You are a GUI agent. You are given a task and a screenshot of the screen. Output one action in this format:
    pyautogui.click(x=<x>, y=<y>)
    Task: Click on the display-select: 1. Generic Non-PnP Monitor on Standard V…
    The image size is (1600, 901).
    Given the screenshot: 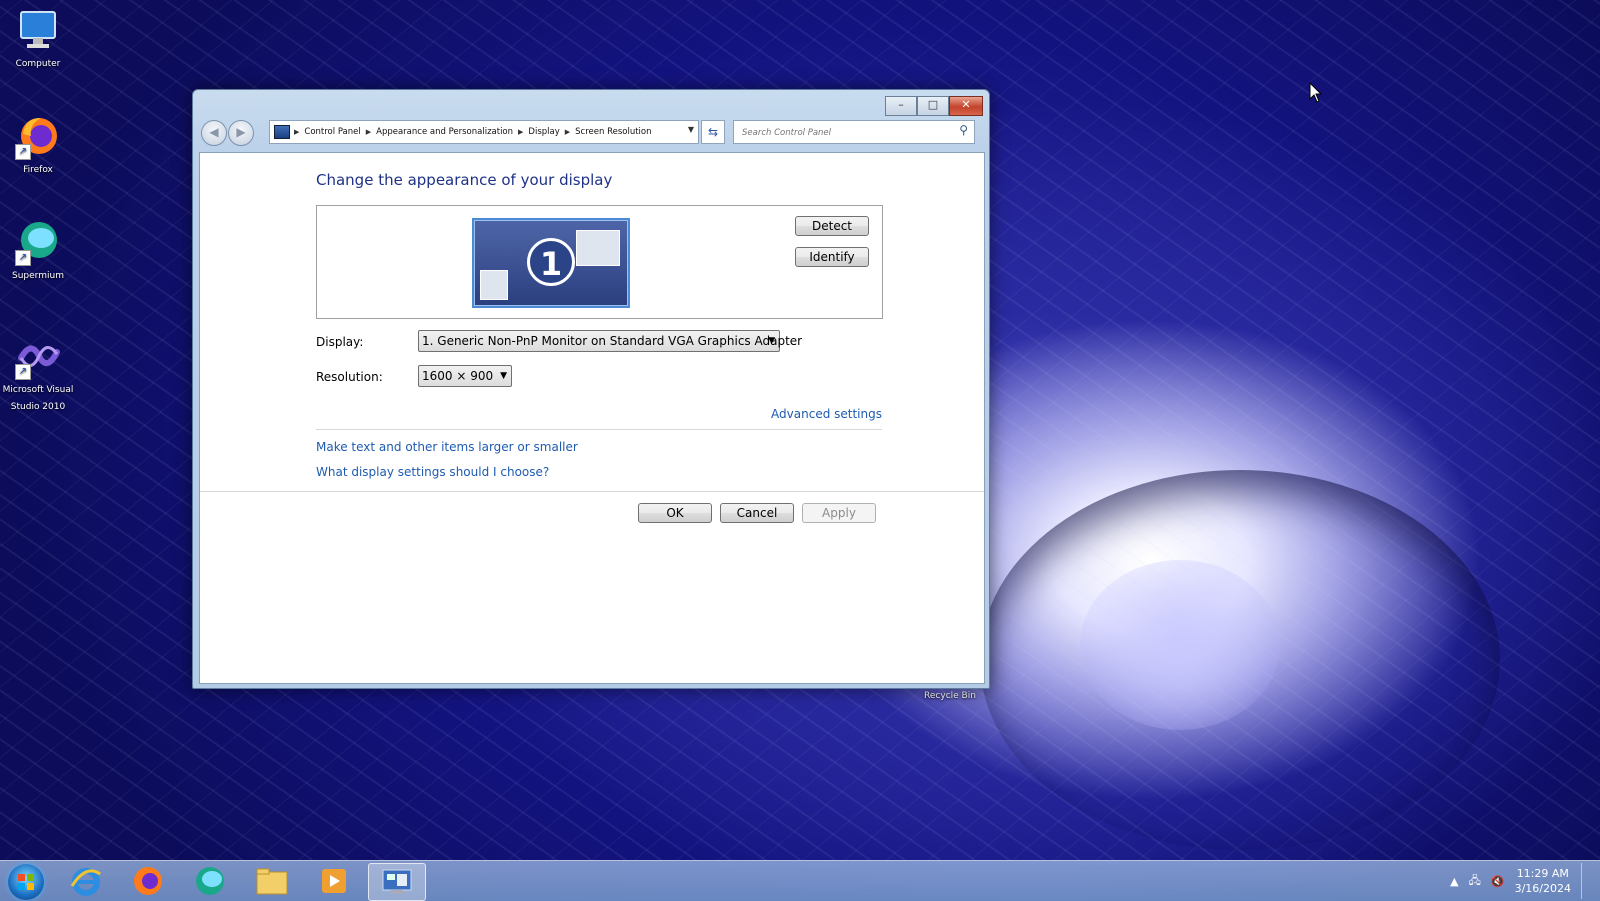 What is the action you would take?
    pyautogui.click(x=610, y=341)
    